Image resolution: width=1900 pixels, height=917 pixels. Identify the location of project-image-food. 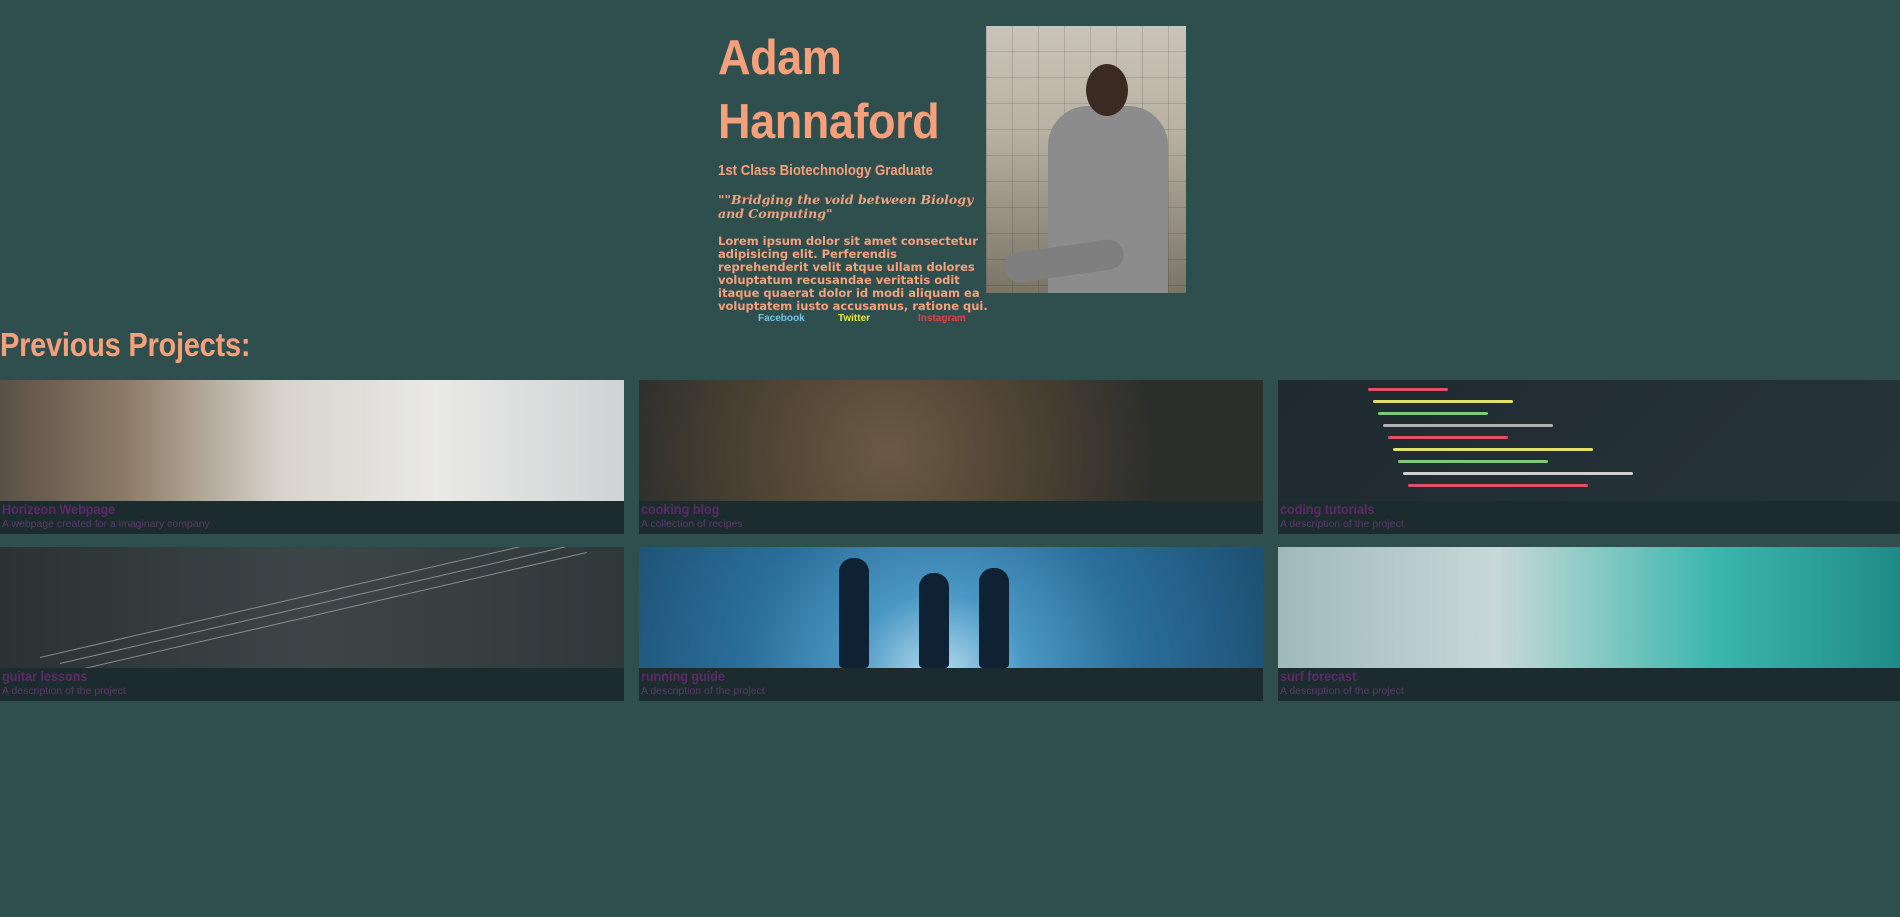
(951, 440).